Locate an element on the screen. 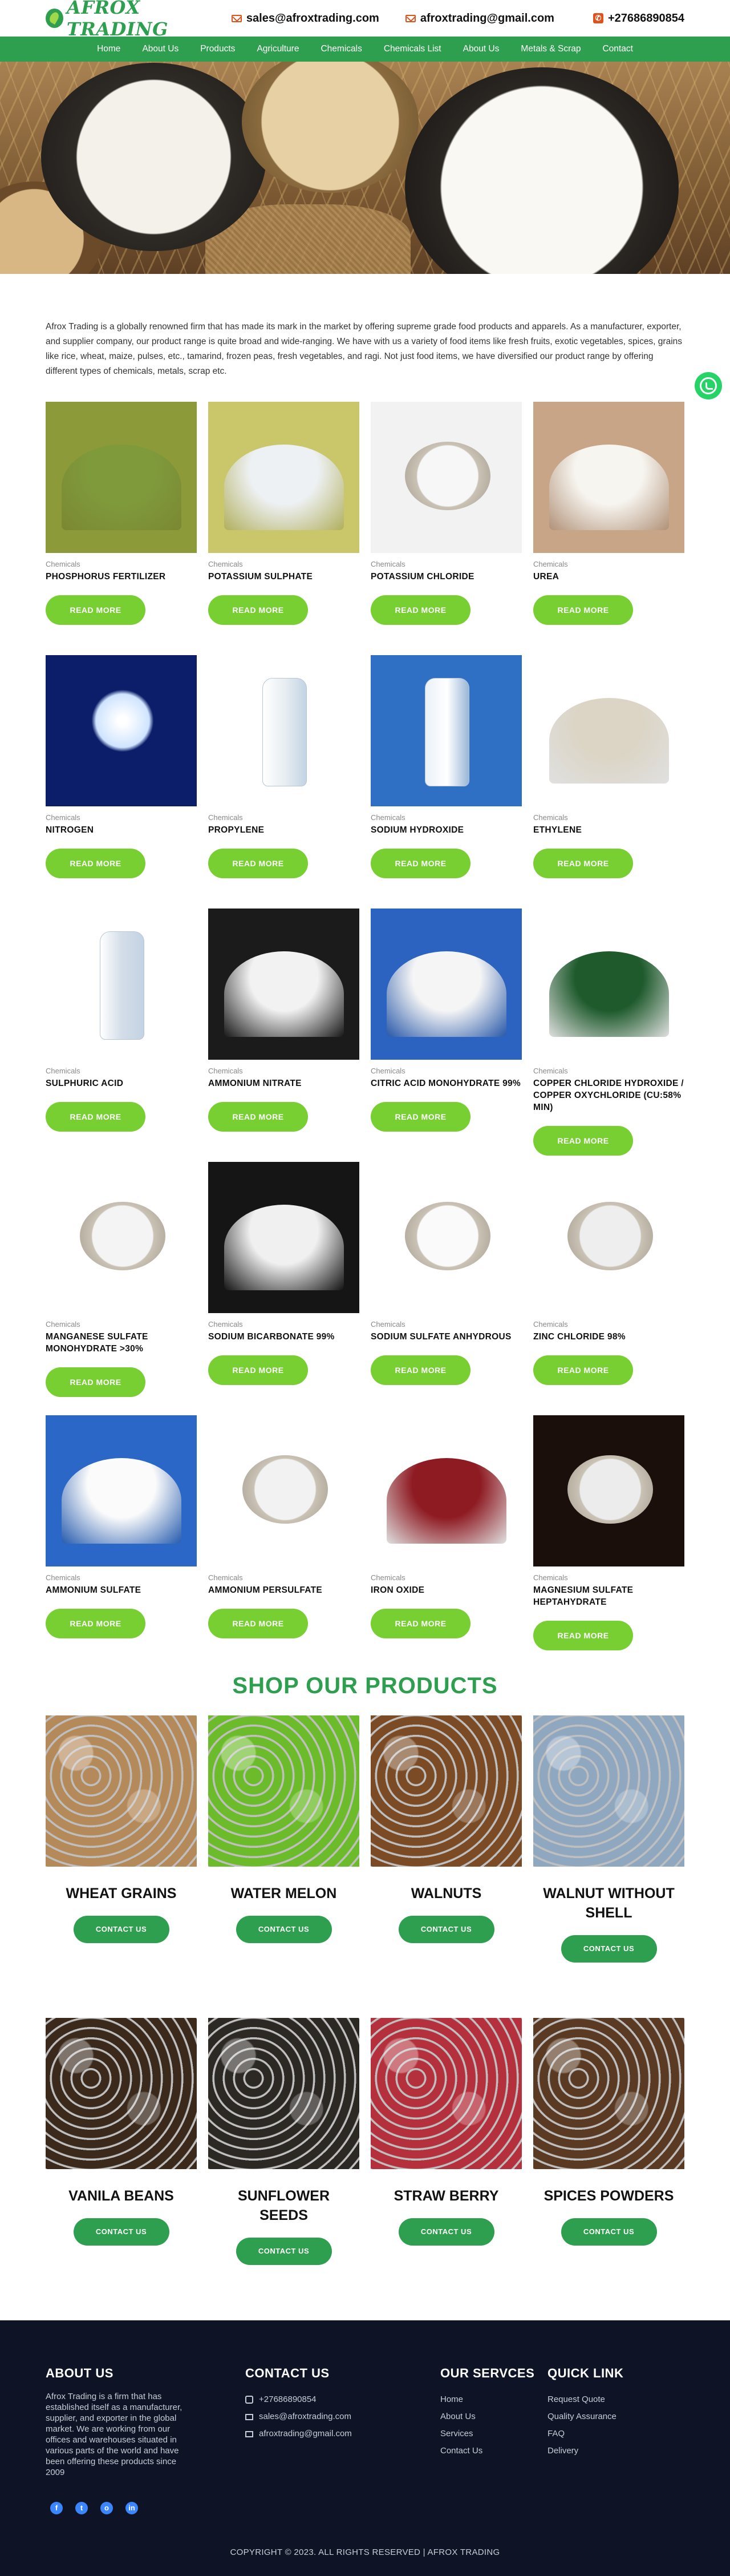 Image resolution: width=730 pixels, height=2576 pixels. footer-services-link-about-us: About Us is located at coordinates (488, 2416).